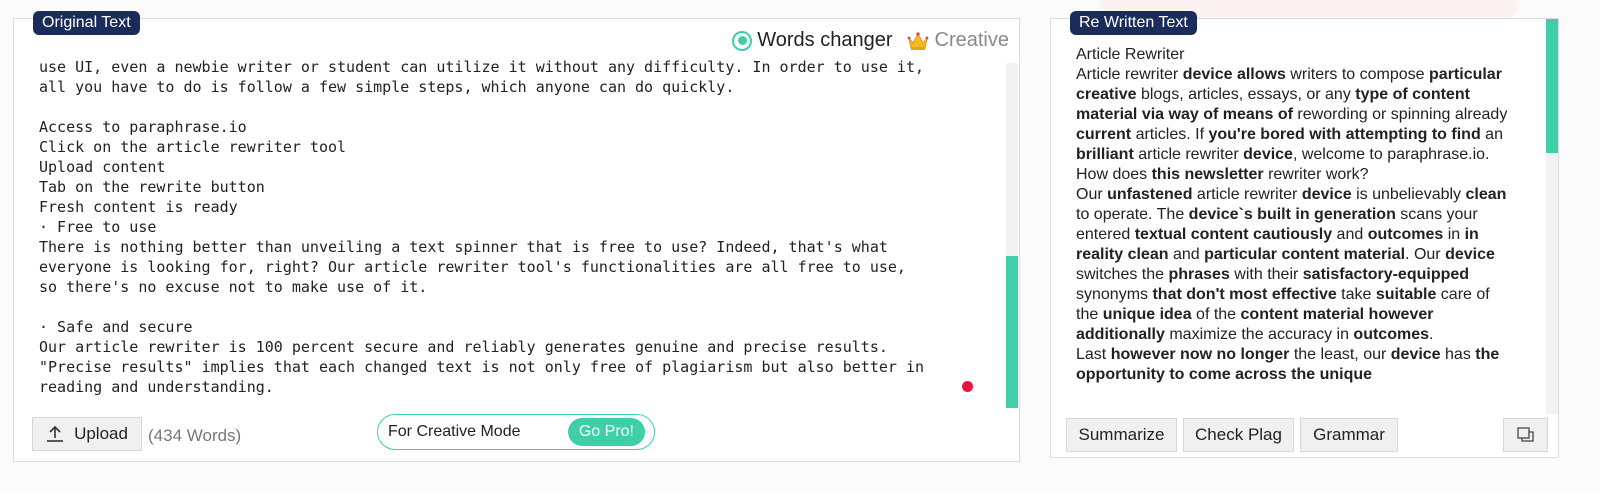 Image resolution: width=1600 pixels, height=492 pixels. Describe the element at coordinates (1104, 134) in the screenshot. I see `changed-phrase: current` at that location.